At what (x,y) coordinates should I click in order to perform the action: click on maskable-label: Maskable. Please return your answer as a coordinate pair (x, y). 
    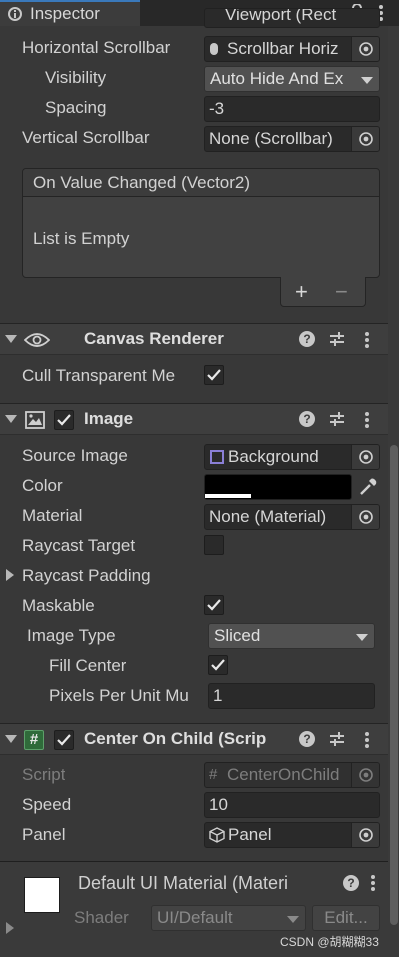
    Looking at the image, I should click on (58, 605).